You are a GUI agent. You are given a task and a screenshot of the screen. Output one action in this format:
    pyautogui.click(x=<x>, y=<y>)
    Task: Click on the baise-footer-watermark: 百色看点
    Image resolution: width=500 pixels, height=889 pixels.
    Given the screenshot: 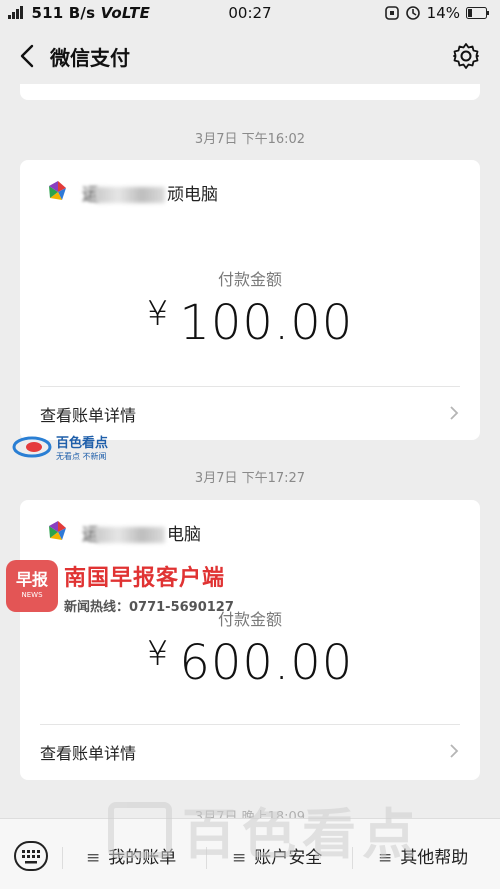 What is the action you would take?
    pyautogui.click(x=265, y=829)
    